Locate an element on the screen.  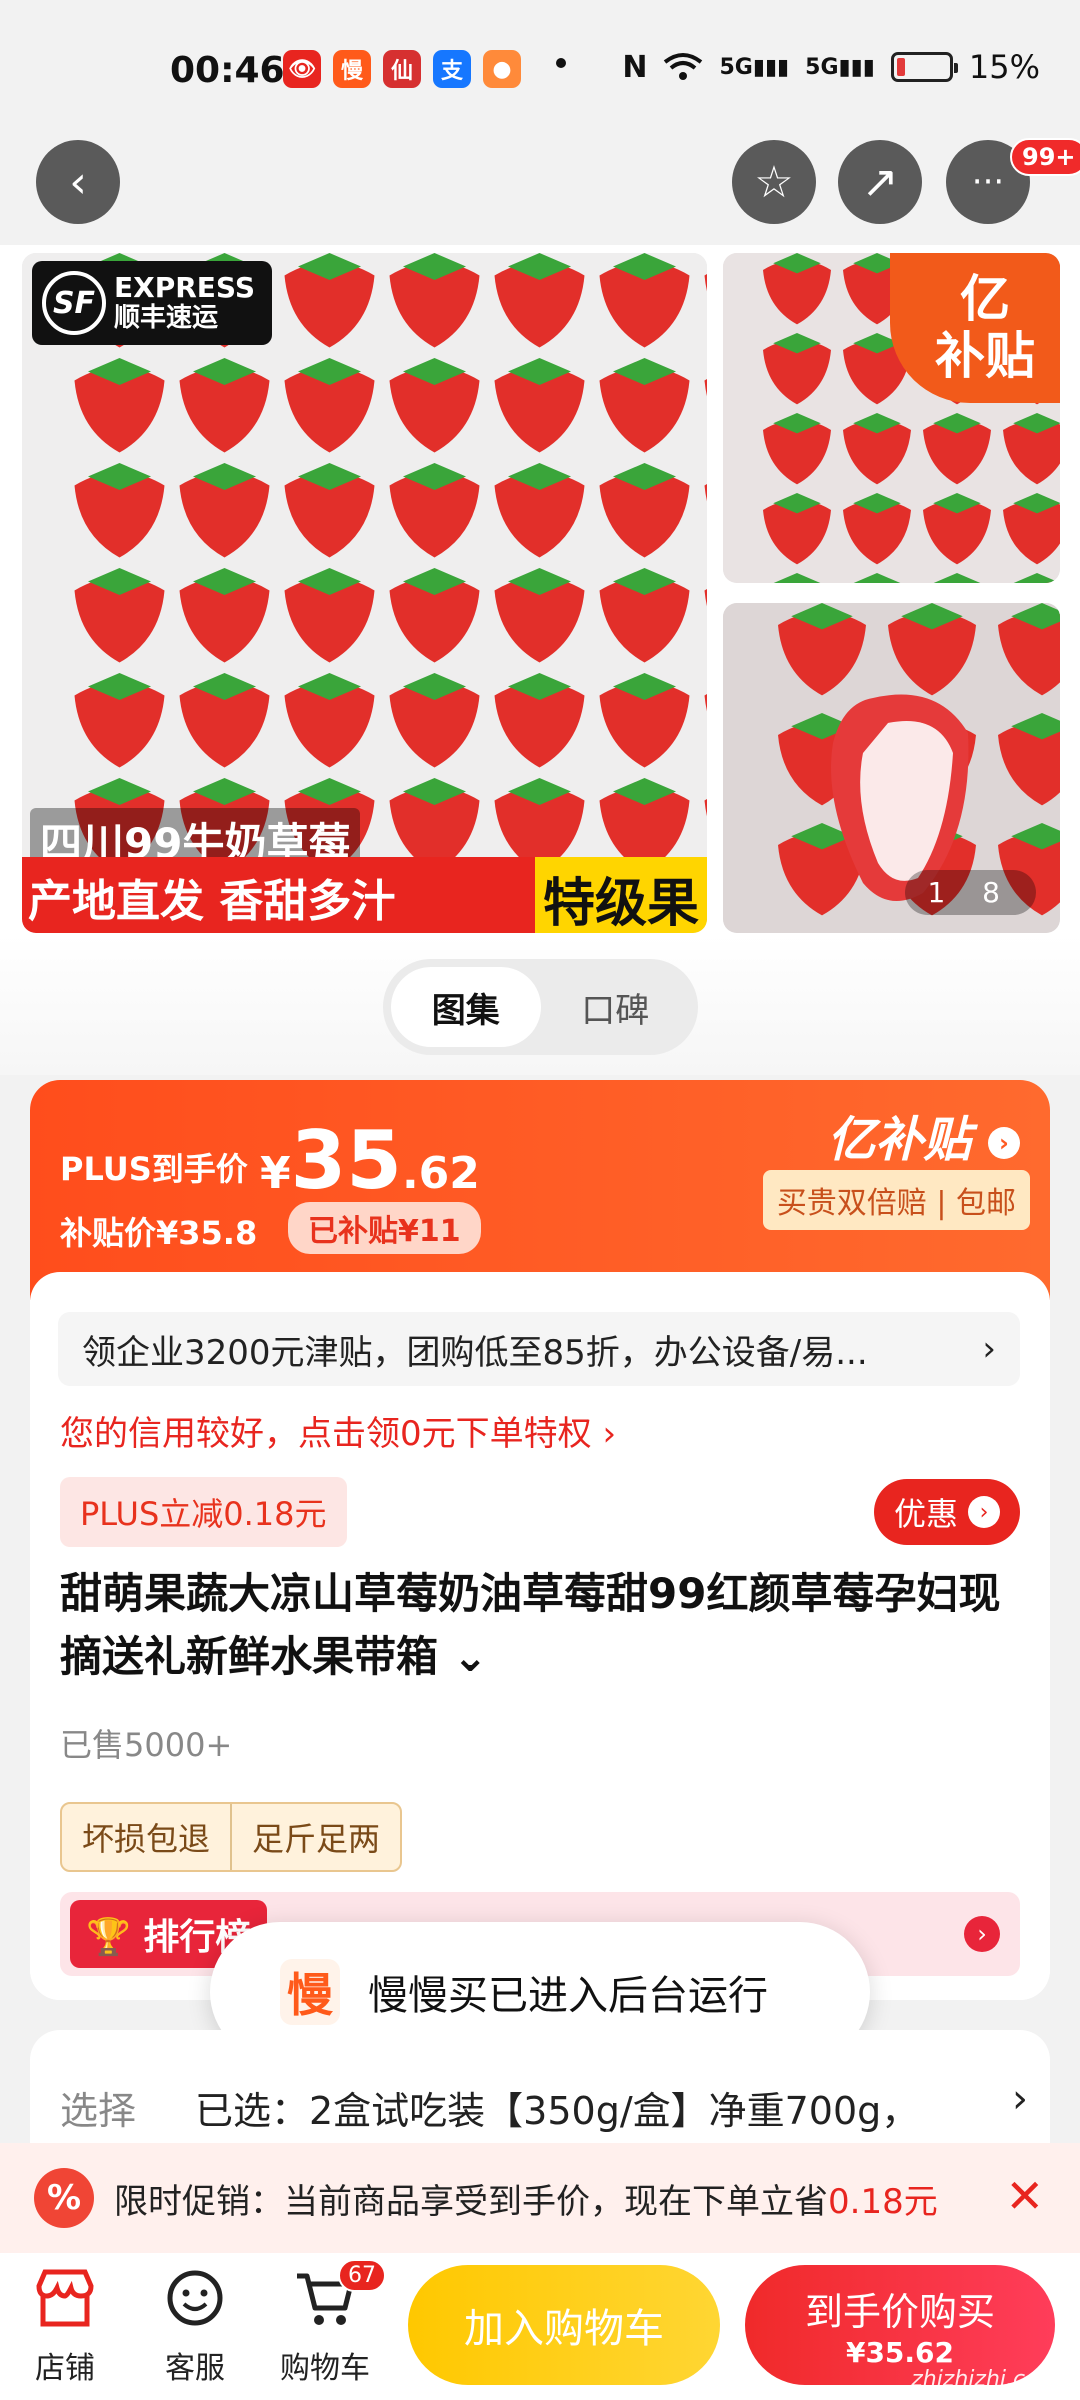
store-button: 店铺 is located at coordinates (65, 2328).